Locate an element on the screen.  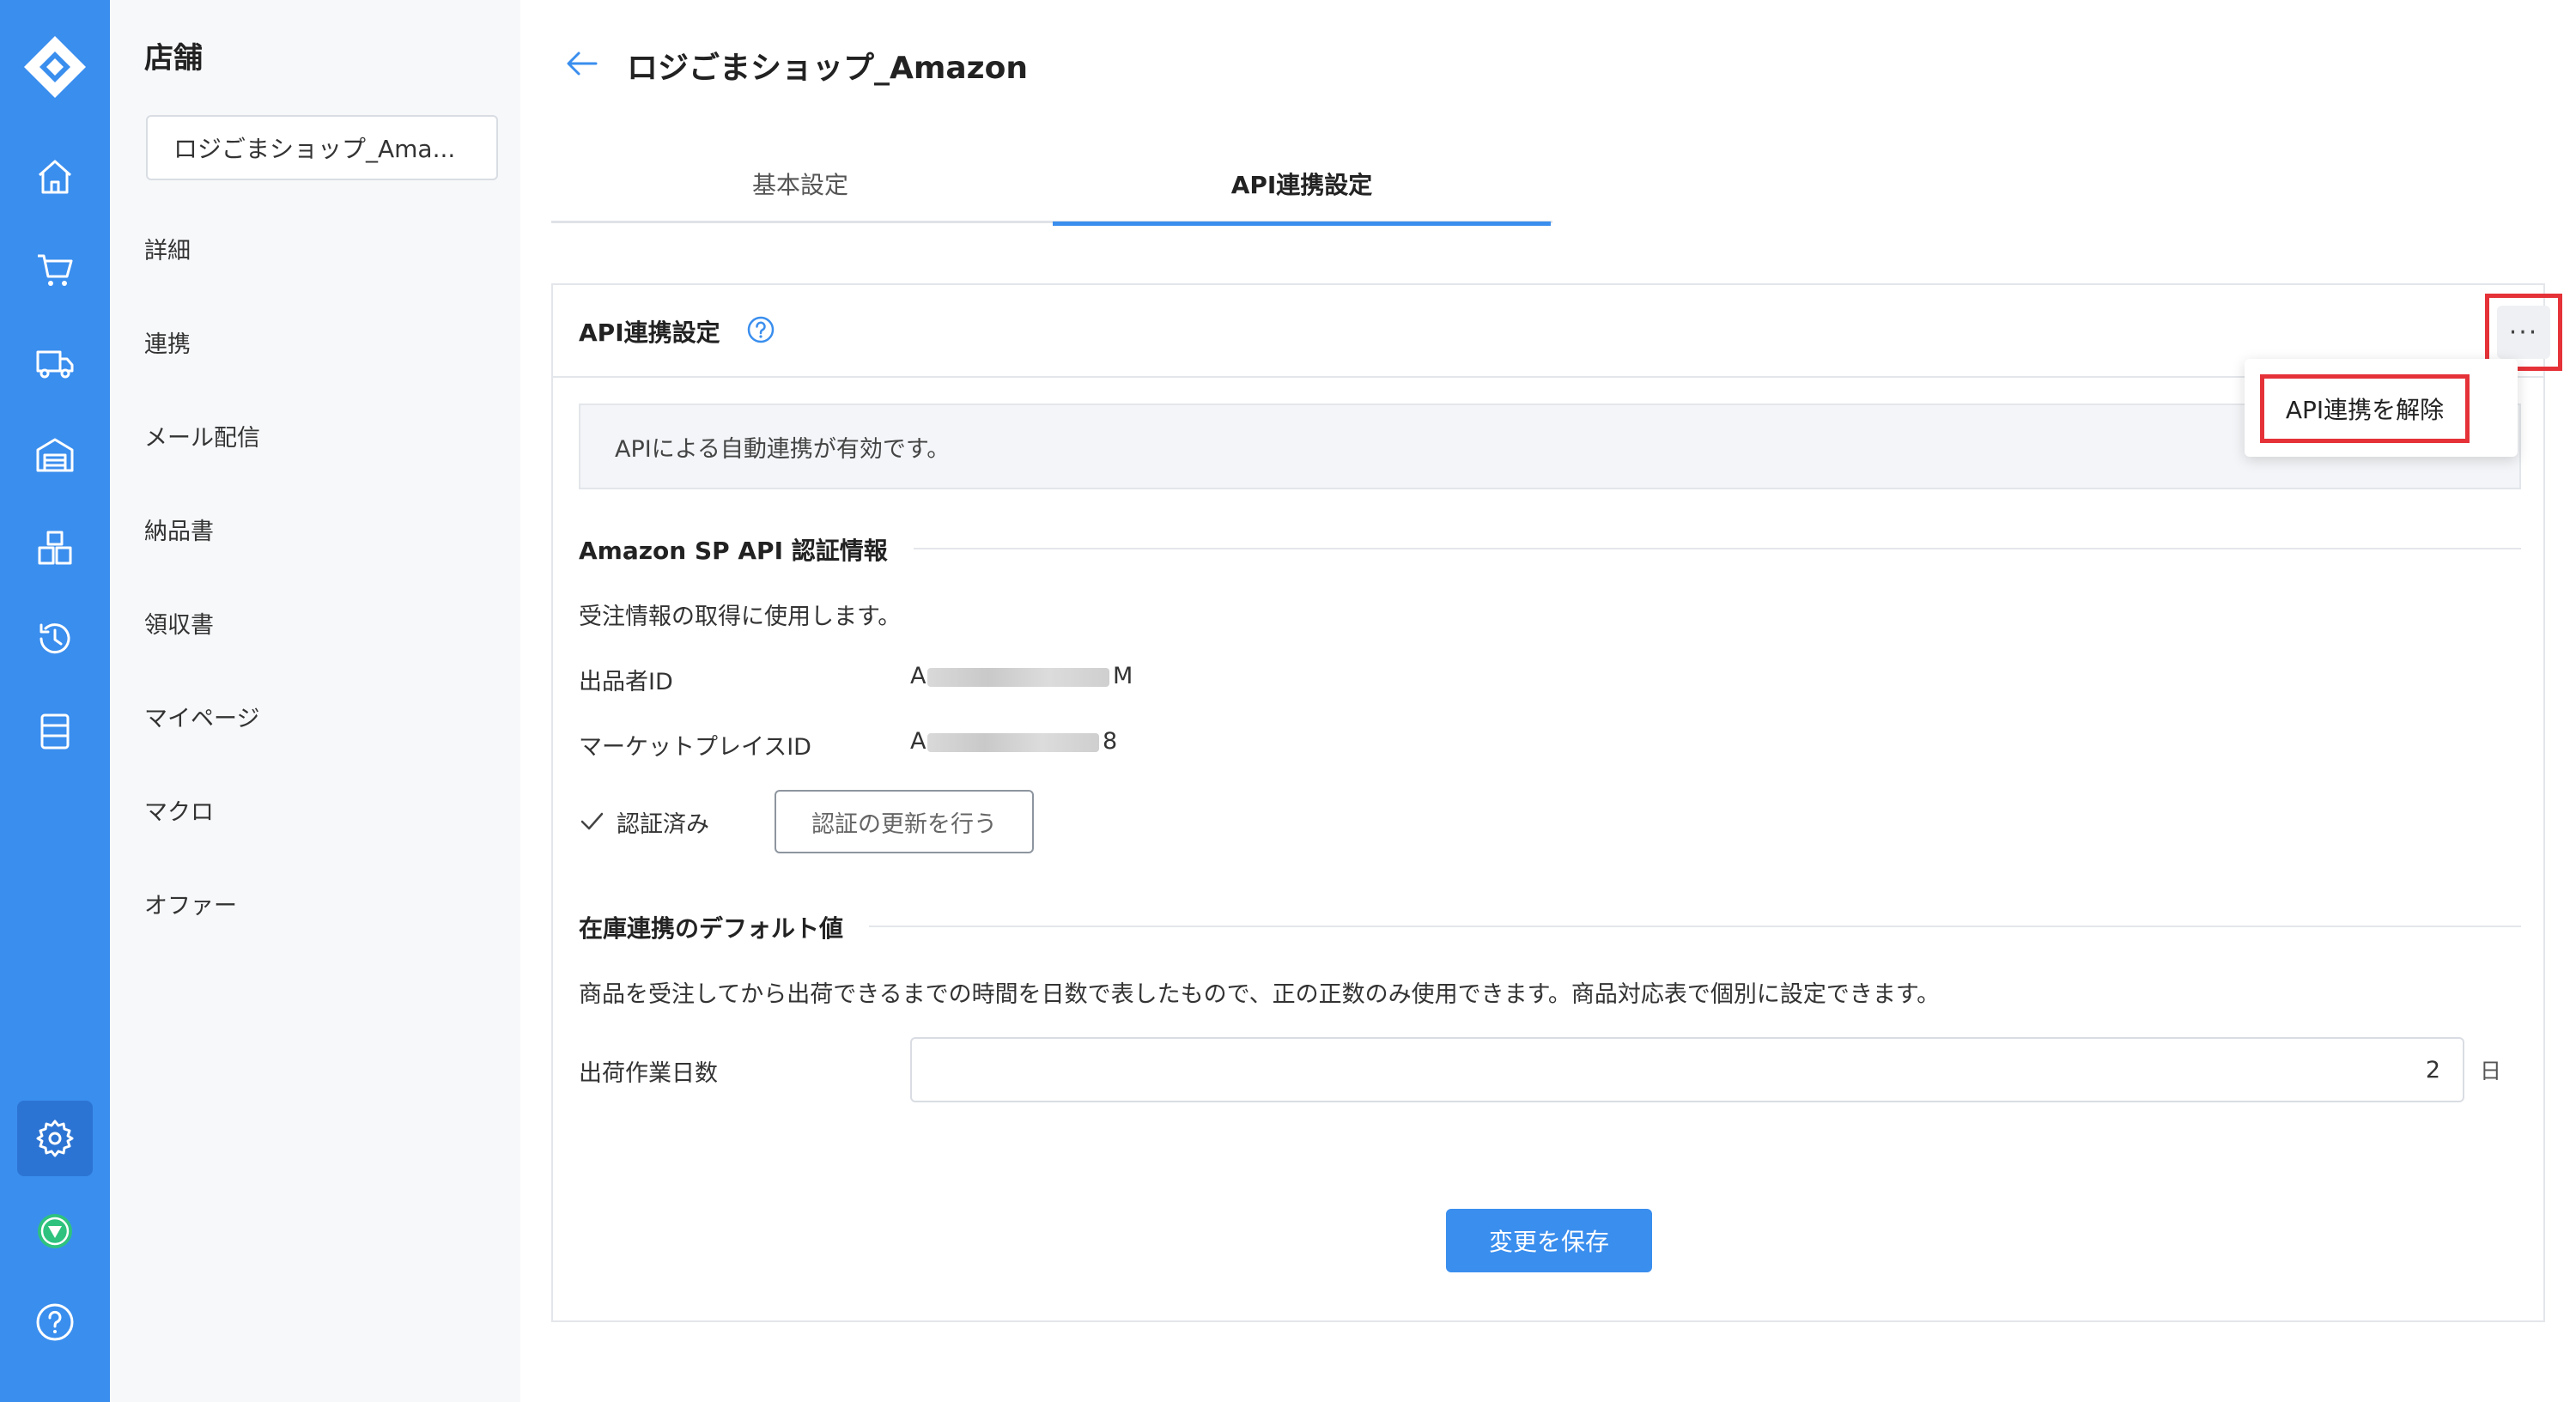
sp-api-section-title: Amazon SP API 認証情報 is located at coordinates (746, 549).